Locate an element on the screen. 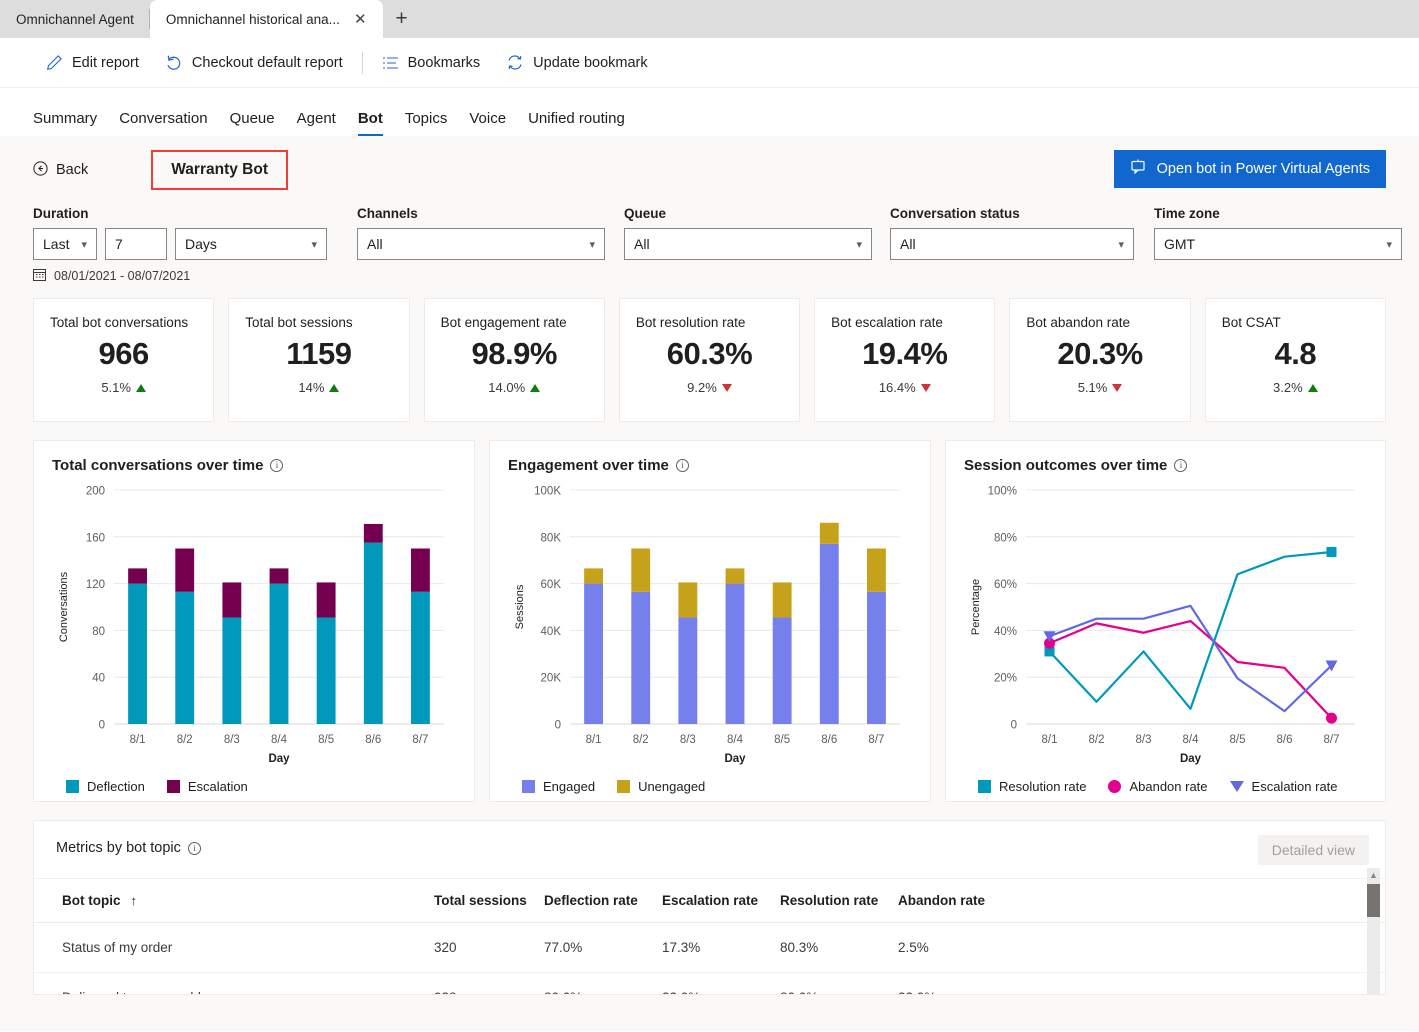  table-title: Metrics by bot topic is located at coordinates (118, 848).